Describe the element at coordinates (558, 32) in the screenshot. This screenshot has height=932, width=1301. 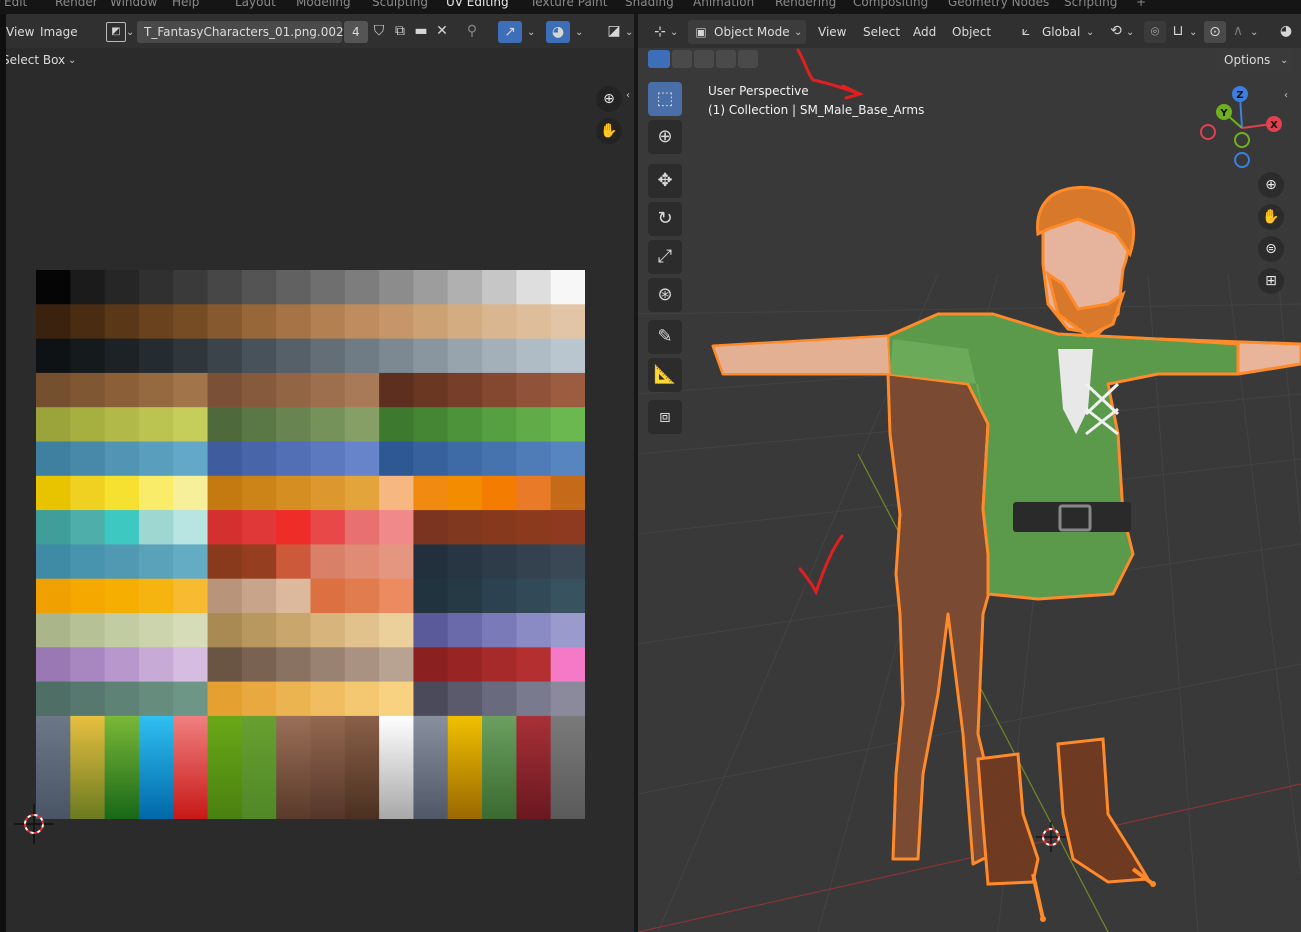
I see `overlay-button: ◕` at that location.